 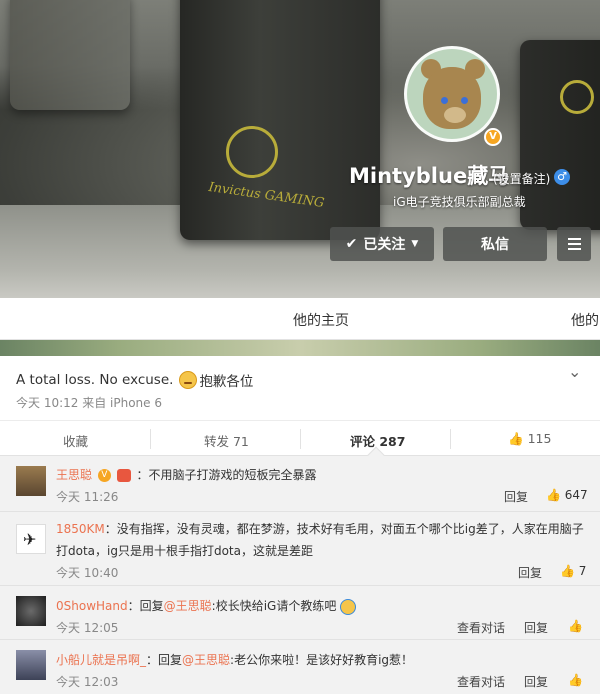 I want to click on menu-icon, so click(x=574, y=244).